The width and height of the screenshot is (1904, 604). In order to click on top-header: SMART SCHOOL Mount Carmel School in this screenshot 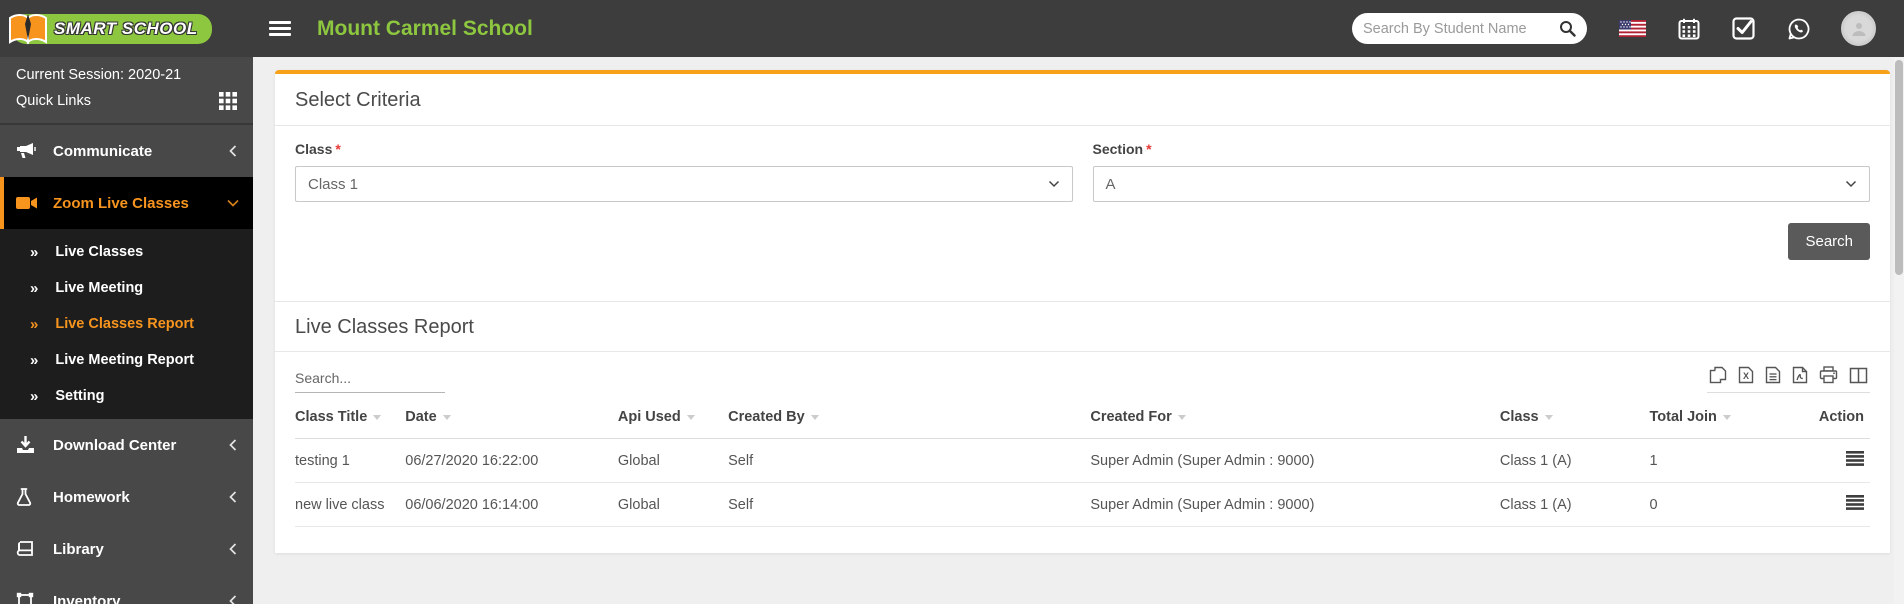, I will do `click(952, 28)`.